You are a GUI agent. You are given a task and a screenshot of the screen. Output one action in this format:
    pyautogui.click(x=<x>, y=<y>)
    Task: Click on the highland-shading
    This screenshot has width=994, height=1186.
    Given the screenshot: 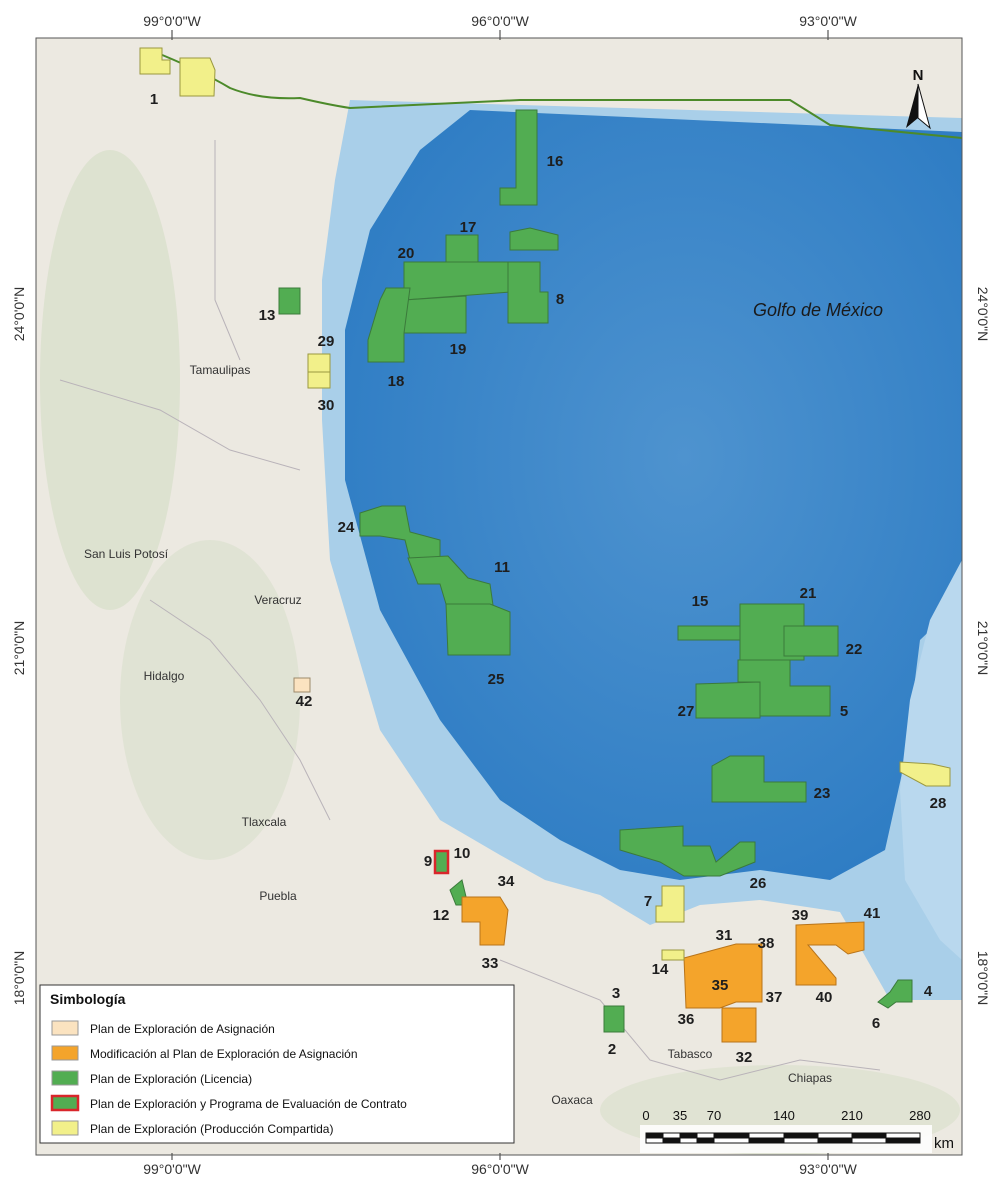 What is the action you would take?
    pyautogui.click(x=210, y=700)
    